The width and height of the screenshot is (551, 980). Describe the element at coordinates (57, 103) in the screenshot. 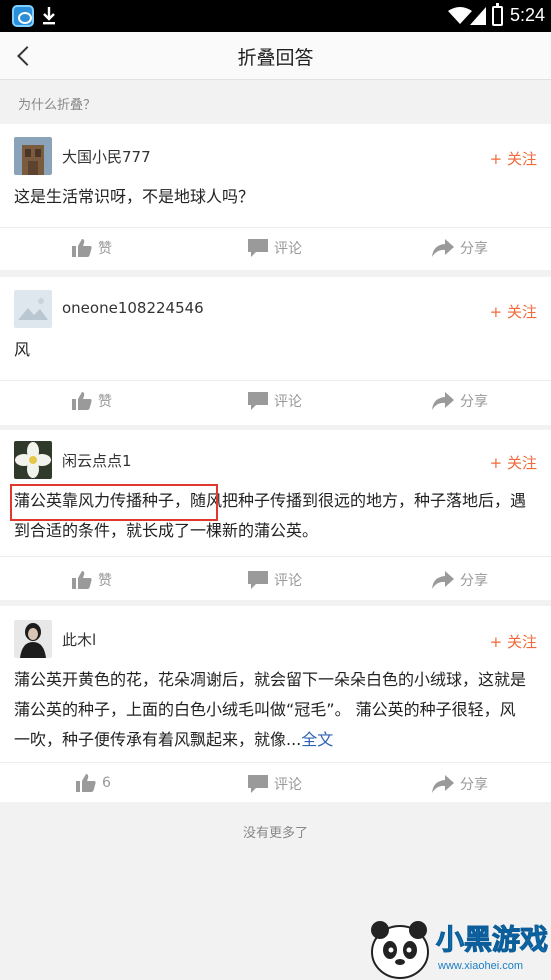

I see `why-folded-link: 为什么折叠？` at that location.